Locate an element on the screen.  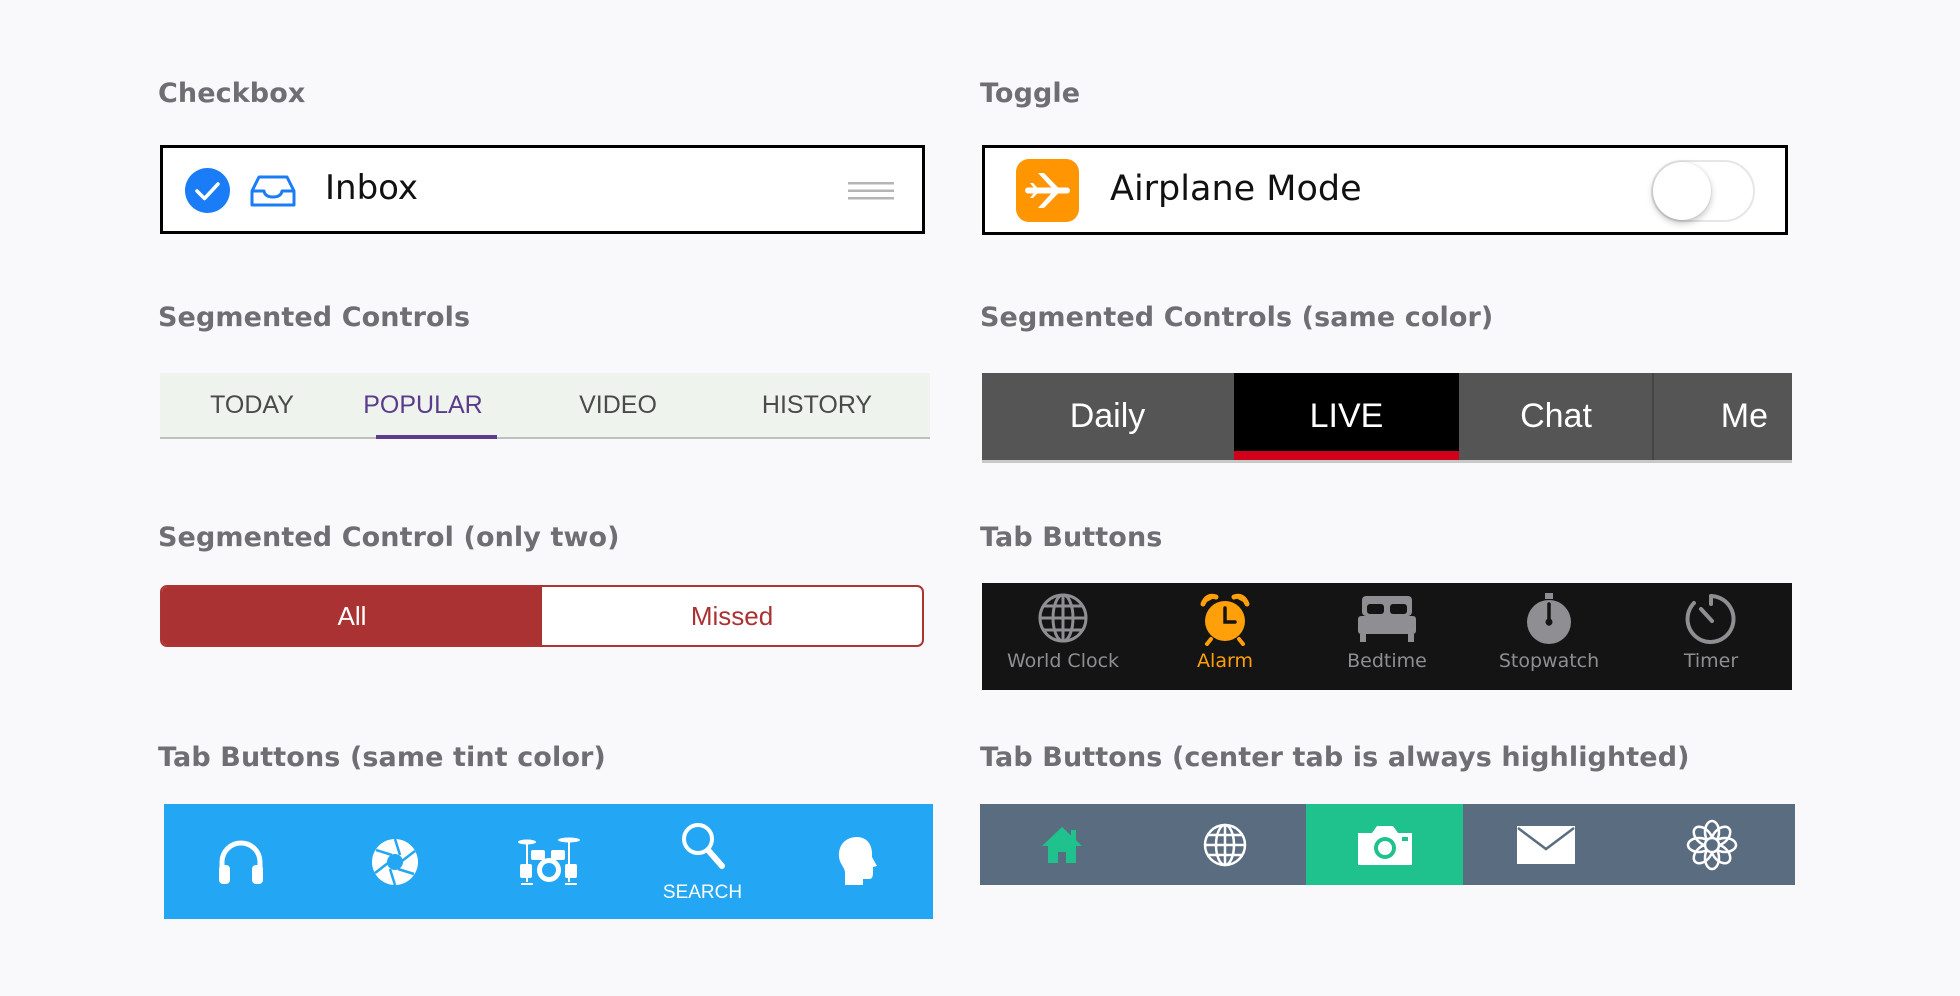
segmented-control-same-color: Daily LIVE Chat Me is located at coordinates (1387, 418).